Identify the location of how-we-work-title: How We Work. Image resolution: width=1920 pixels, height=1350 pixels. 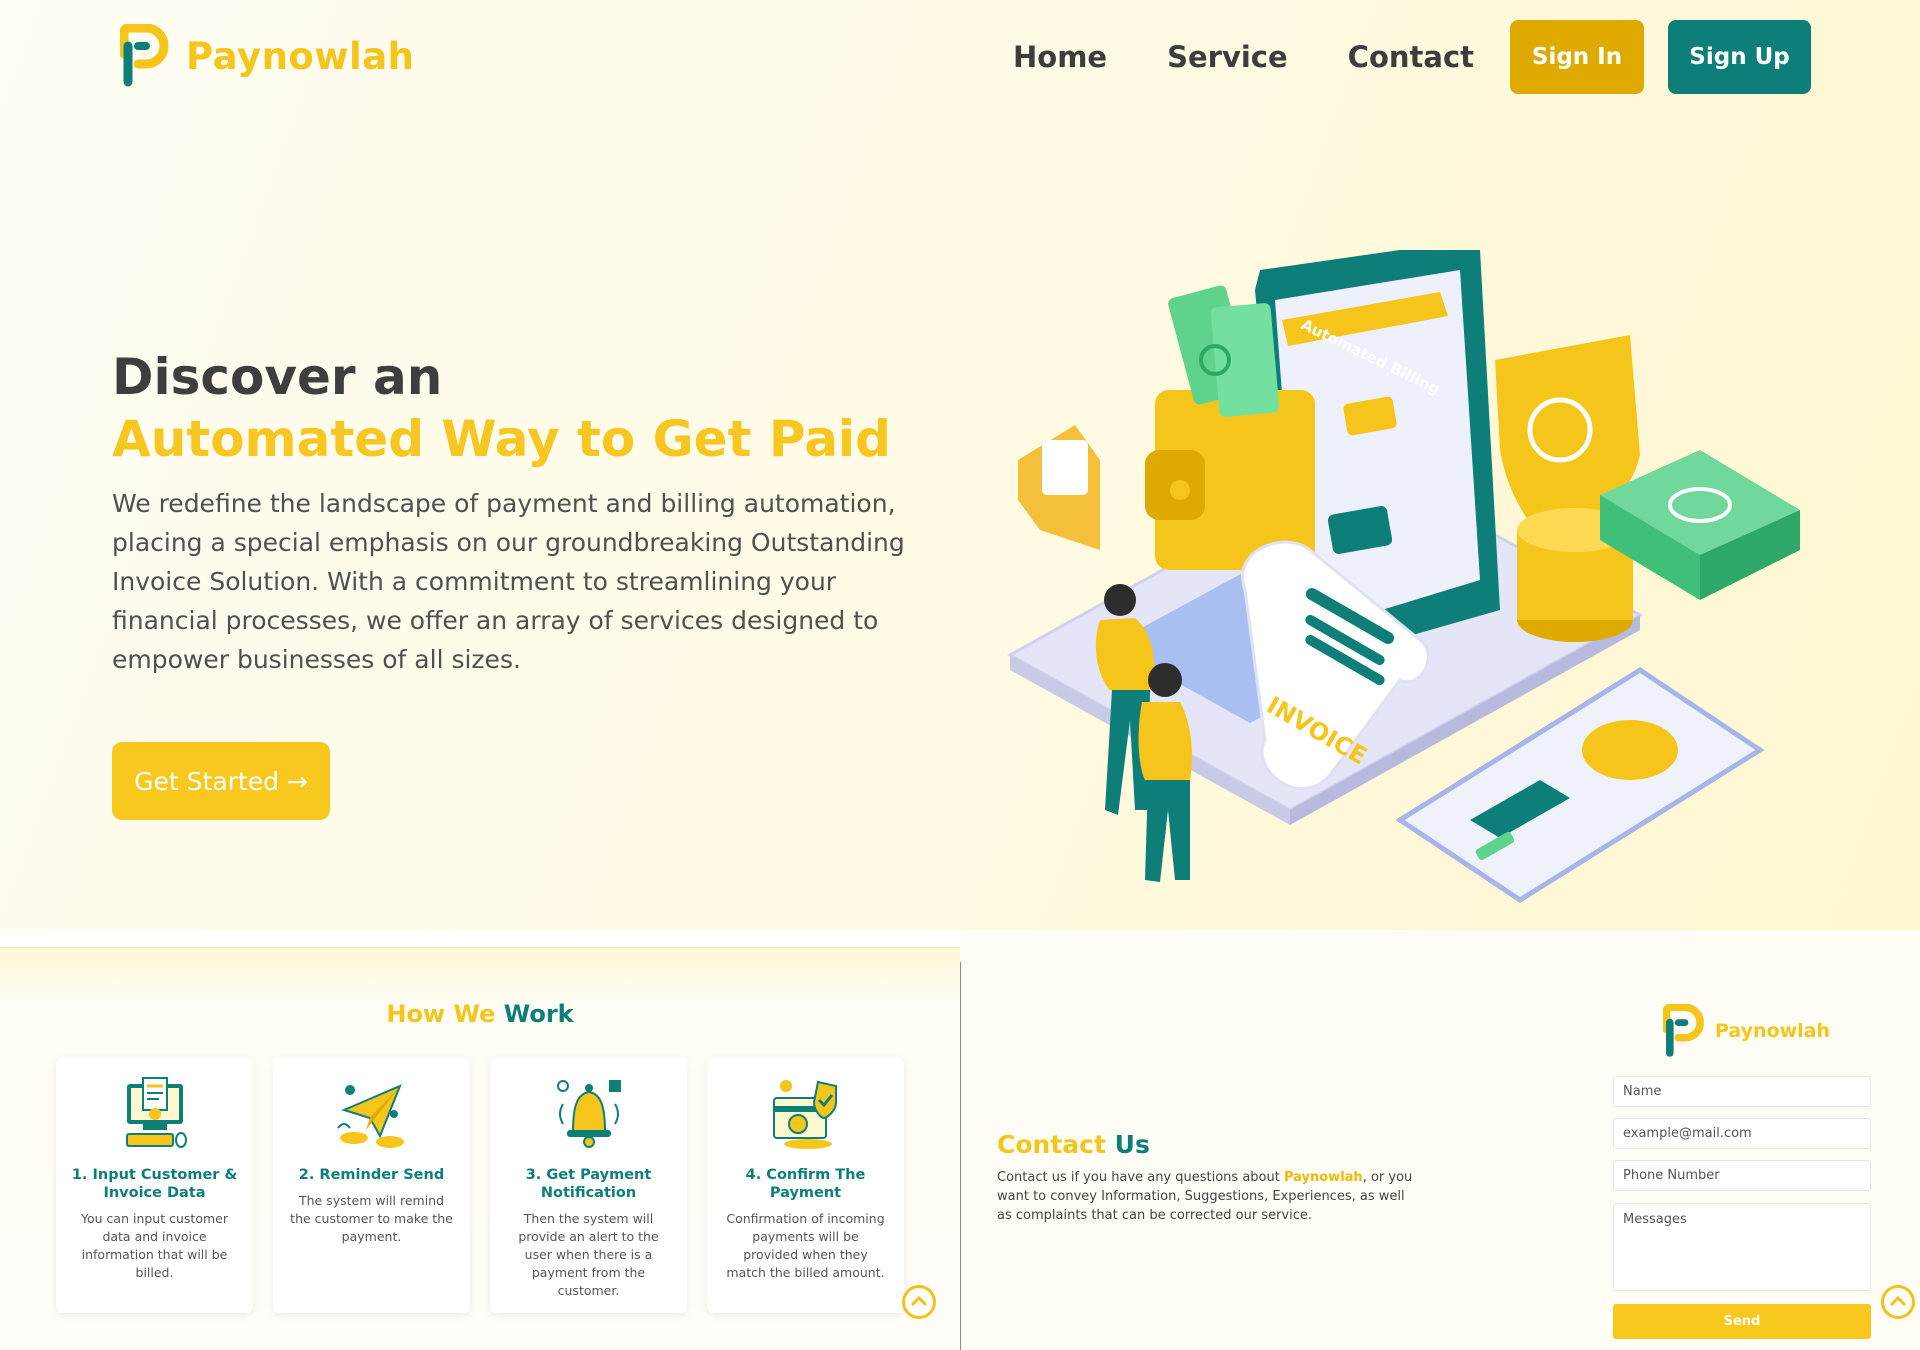
(480, 1014).